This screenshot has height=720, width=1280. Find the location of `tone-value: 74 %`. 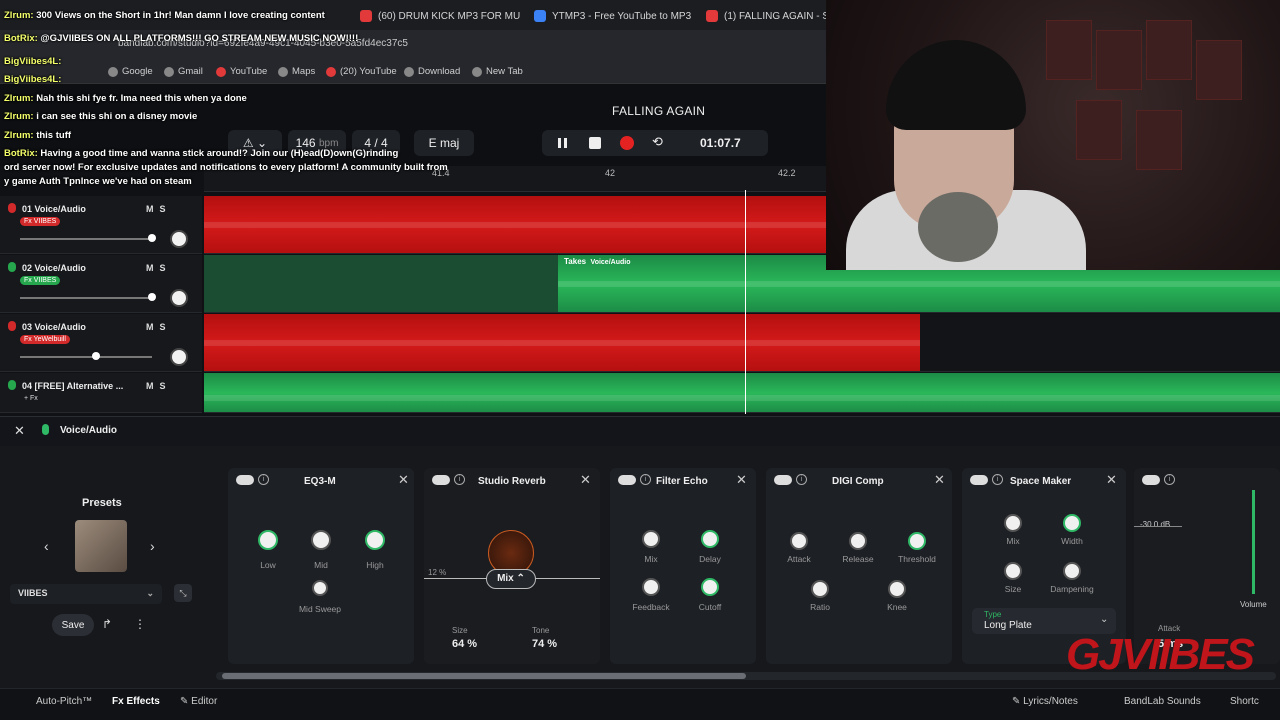

tone-value: 74 % is located at coordinates (544, 644).